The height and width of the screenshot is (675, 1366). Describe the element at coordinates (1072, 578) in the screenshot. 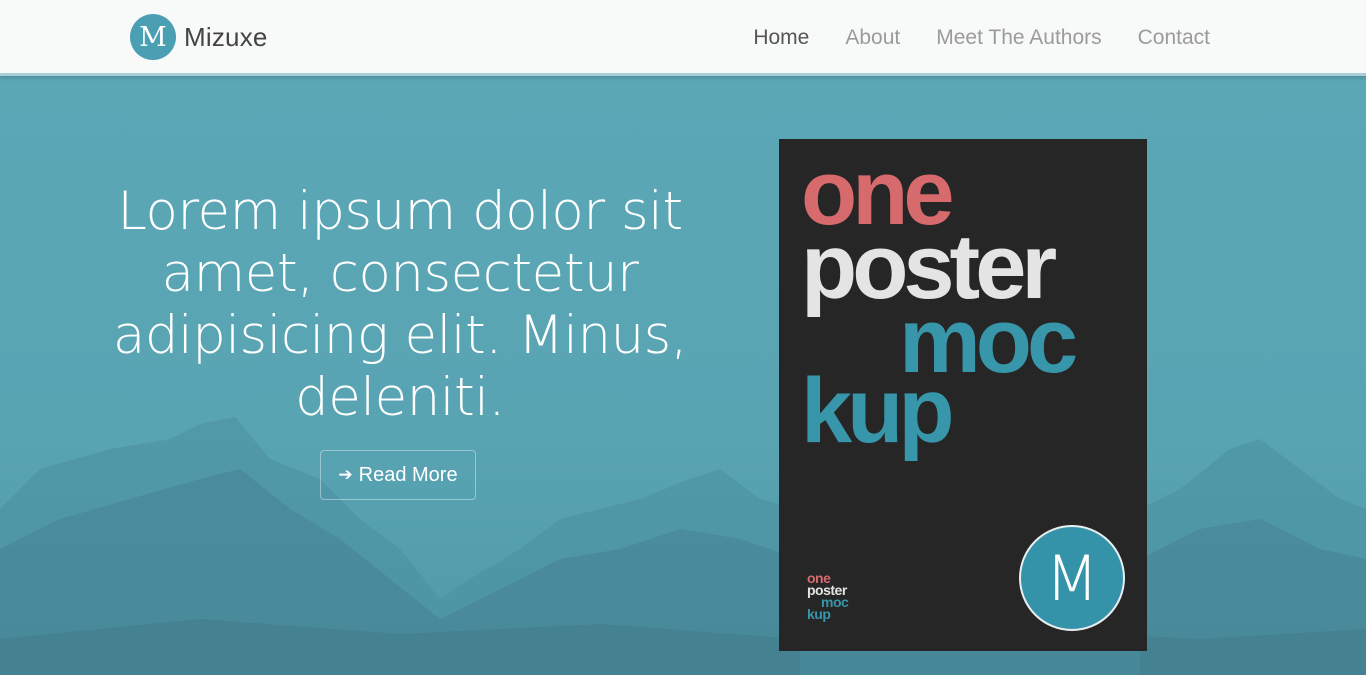

I see `poster-m-badge-icon: M` at that location.